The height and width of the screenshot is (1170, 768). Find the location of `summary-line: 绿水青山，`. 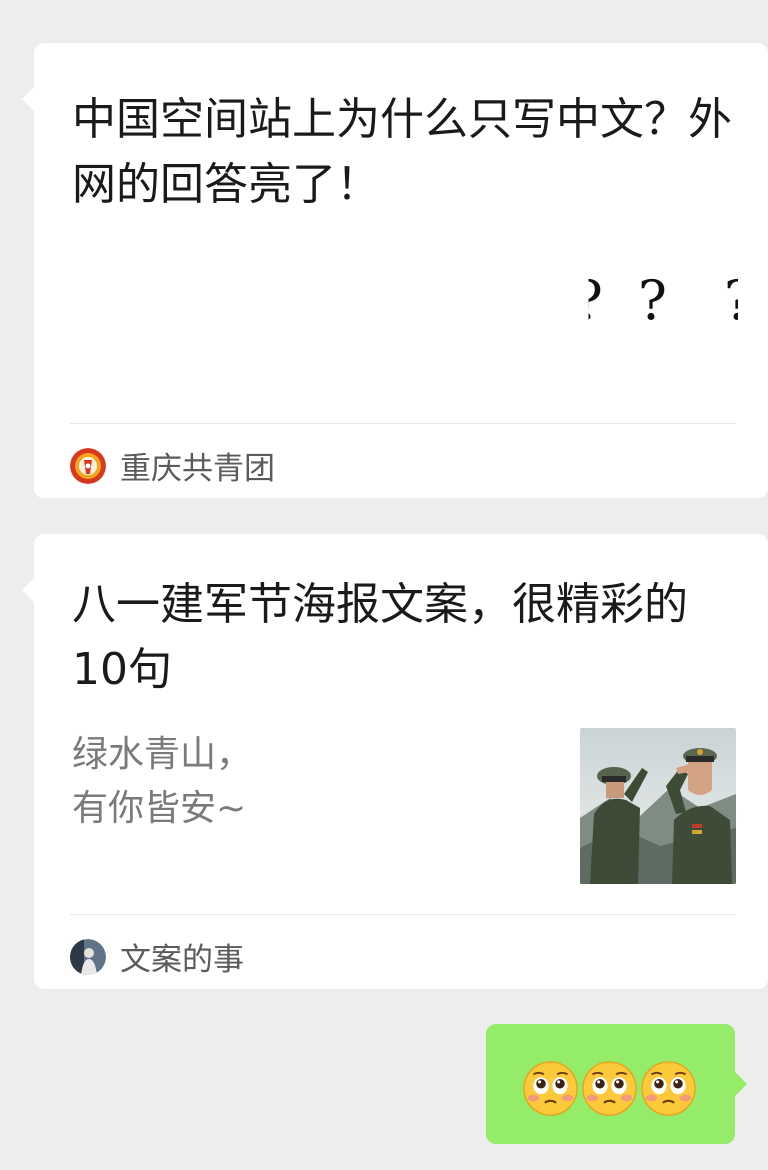

summary-line: 绿水青山， is located at coordinates (162, 754).